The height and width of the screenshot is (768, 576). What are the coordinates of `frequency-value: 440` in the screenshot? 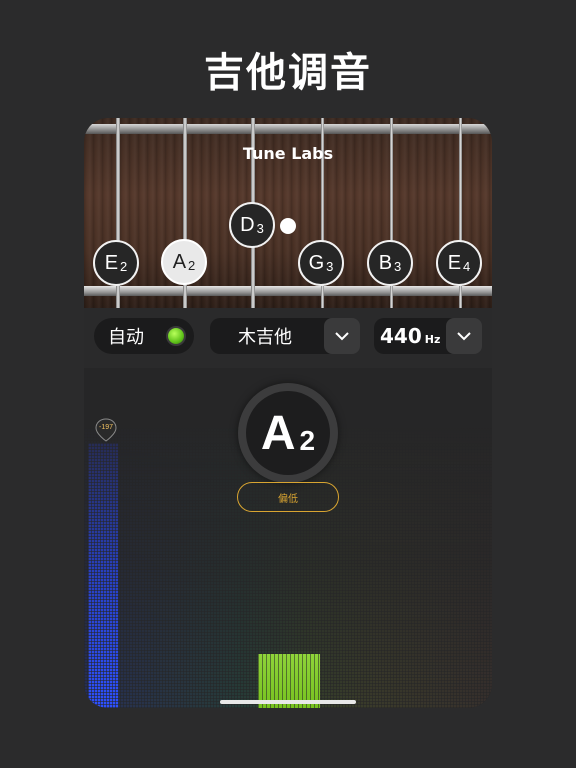 It's located at (401, 336).